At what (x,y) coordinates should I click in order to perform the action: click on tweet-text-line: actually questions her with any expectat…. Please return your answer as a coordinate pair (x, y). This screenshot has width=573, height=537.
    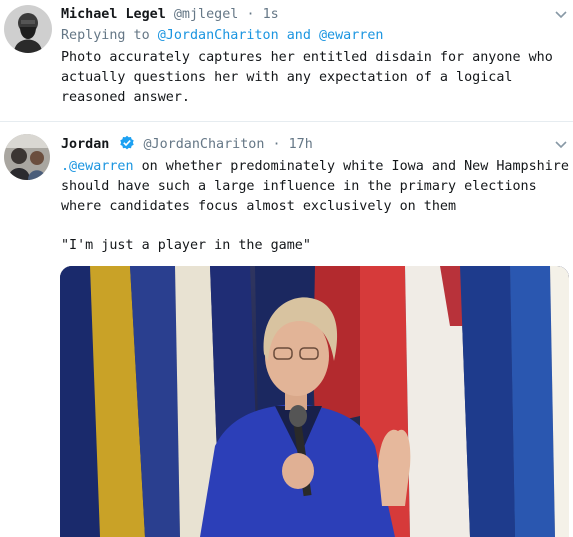
    Looking at the image, I should click on (287, 77).